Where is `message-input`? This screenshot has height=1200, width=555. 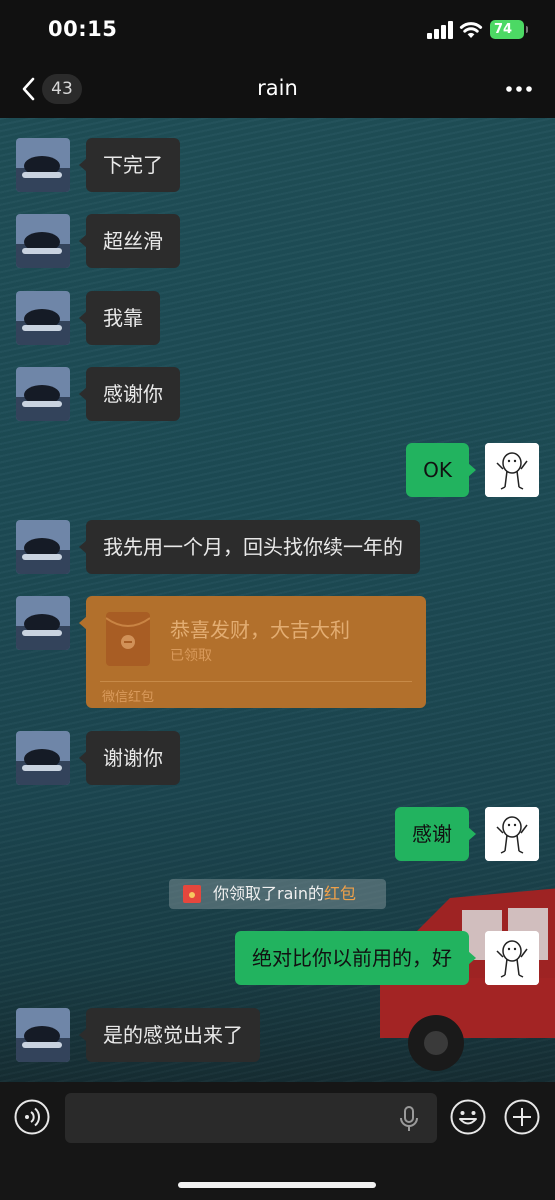 message-input is located at coordinates (251, 1118).